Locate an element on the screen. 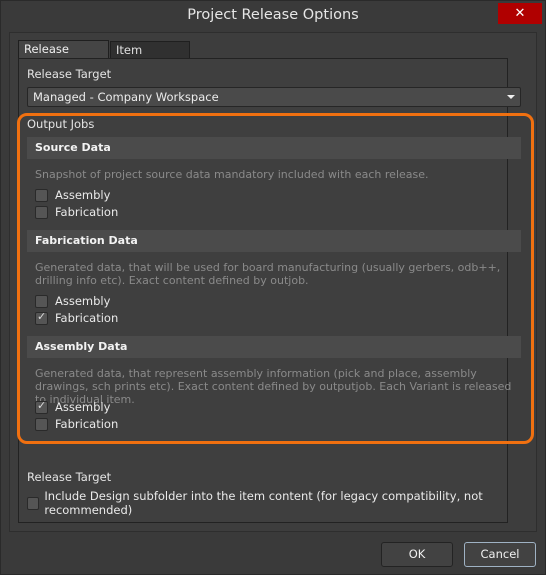  fabrication-assembly-checkbox: Assembly is located at coordinates (72, 301).